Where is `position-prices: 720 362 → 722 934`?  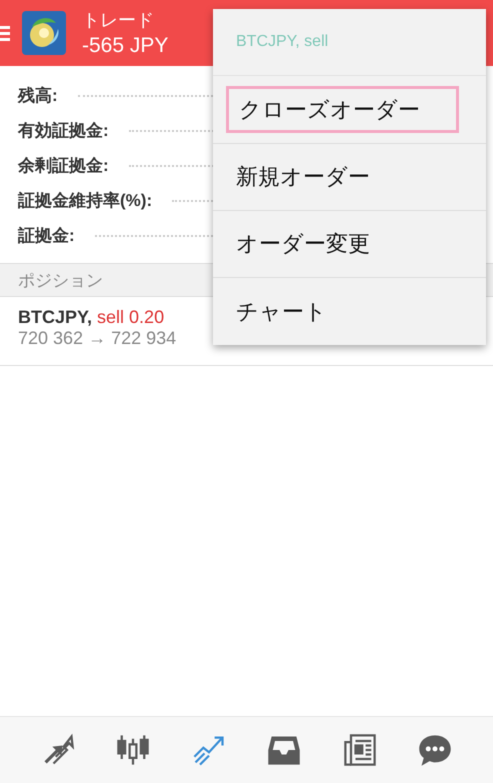
position-prices: 720 362 → 722 934 is located at coordinates (98, 338).